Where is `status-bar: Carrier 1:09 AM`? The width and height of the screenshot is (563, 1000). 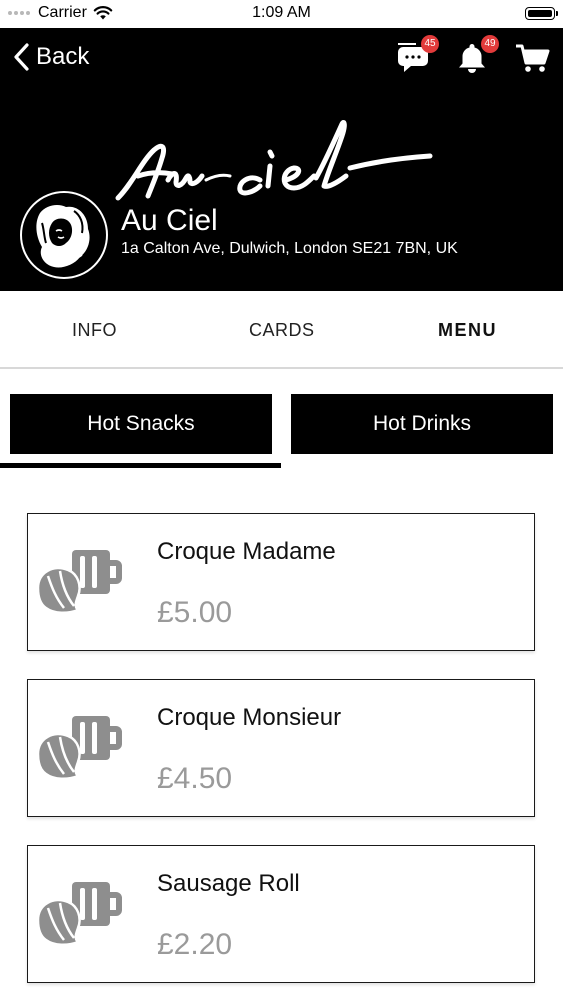 status-bar: Carrier 1:09 AM is located at coordinates (281, 14).